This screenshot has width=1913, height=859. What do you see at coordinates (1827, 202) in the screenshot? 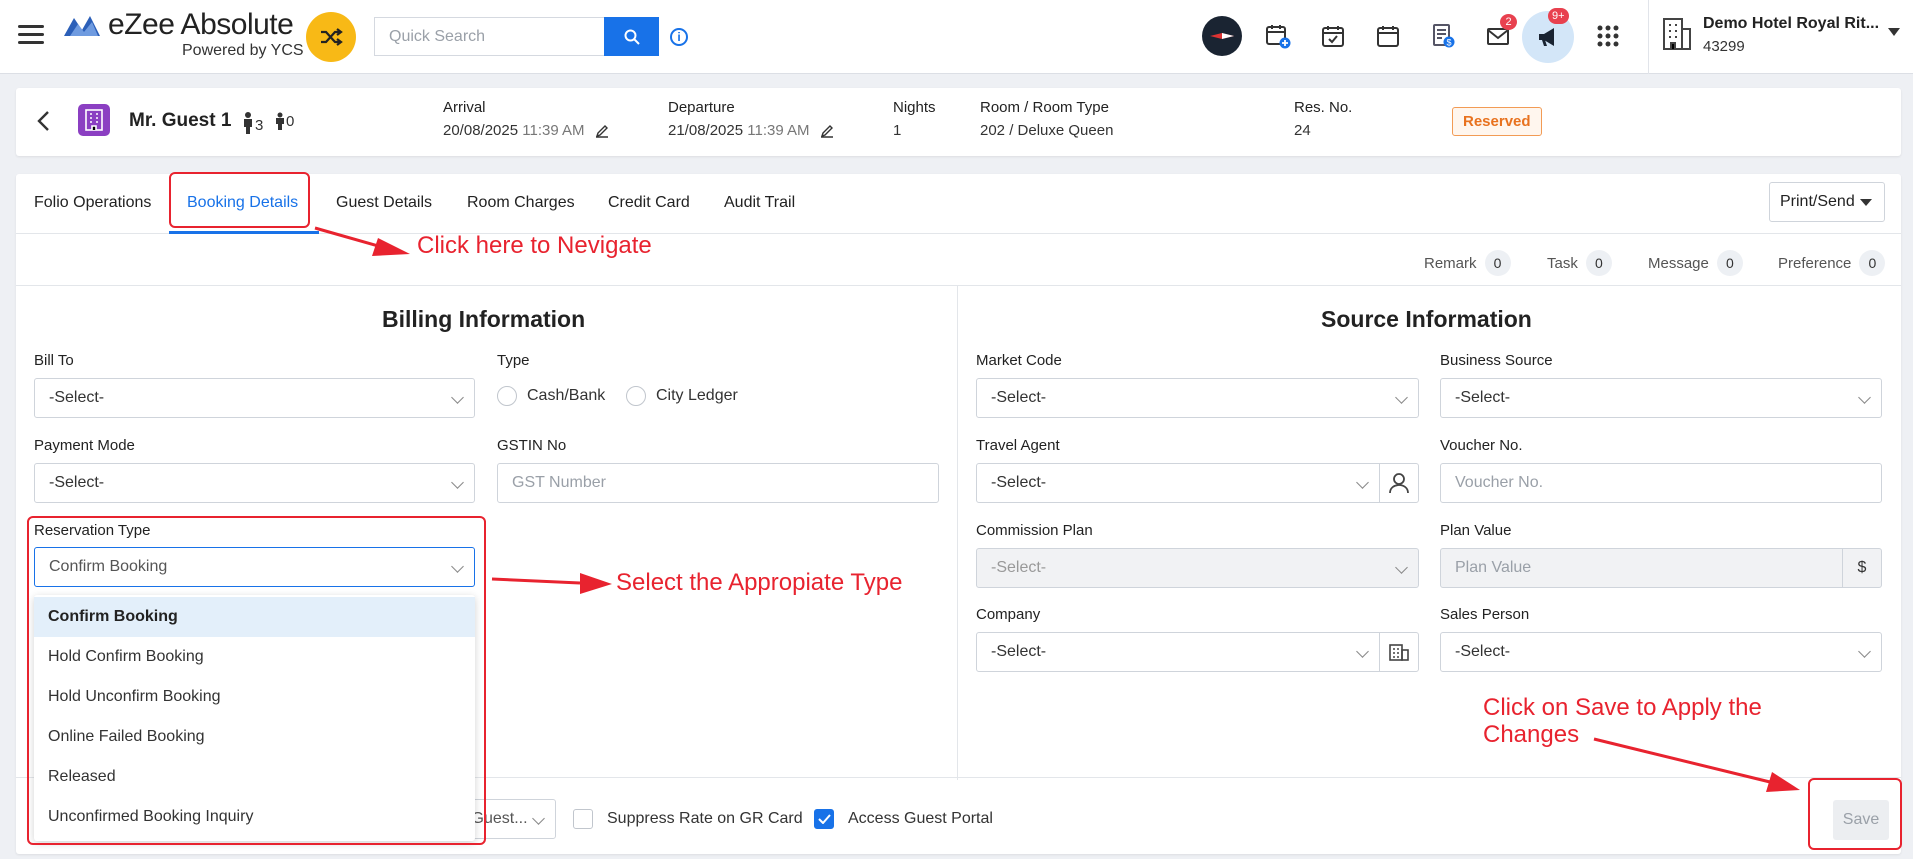
I see `print-send-button: Print/Send` at bounding box center [1827, 202].